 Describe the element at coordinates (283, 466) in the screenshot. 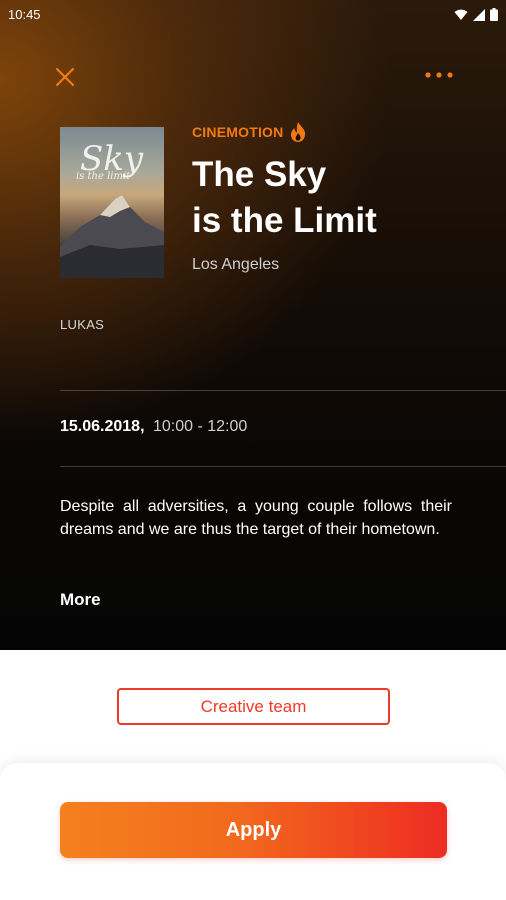

I see `divider-bottom` at that location.